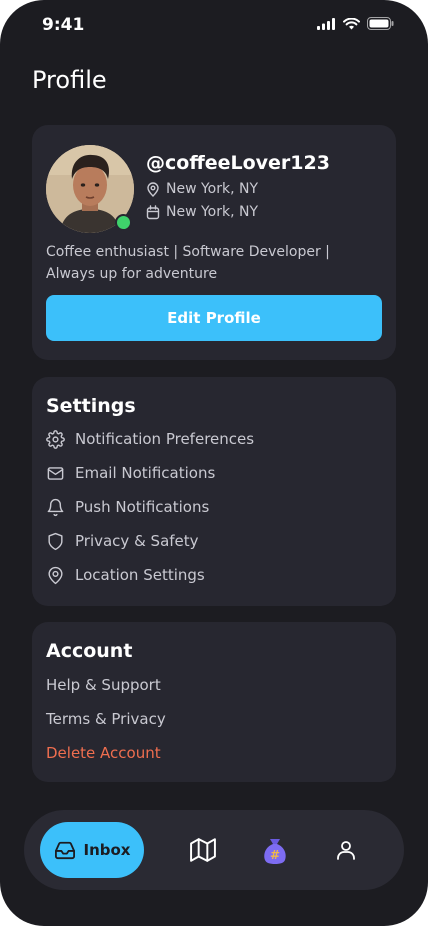  I want to click on avatar-wrapper, so click(90, 189).